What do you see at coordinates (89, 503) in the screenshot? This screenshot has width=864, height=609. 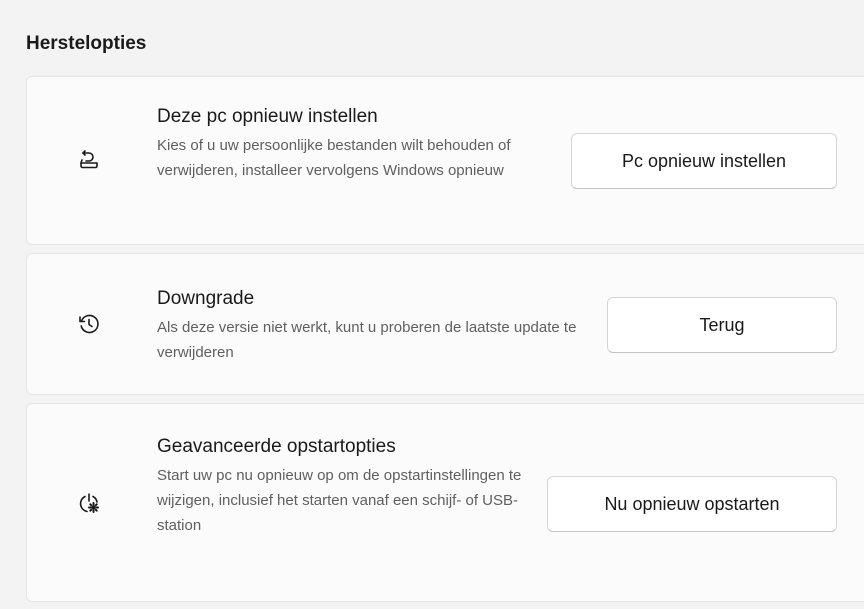 I see `advanced-startup-icon` at bounding box center [89, 503].